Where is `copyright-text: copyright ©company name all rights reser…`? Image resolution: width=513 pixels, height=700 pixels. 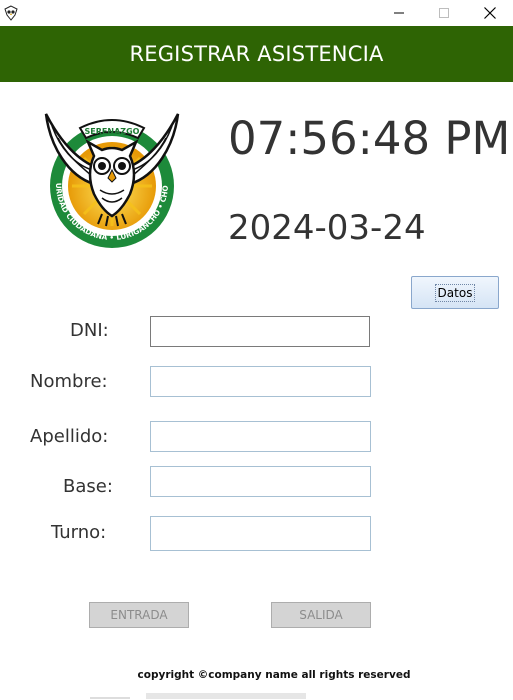 copyright-text: copyright ©company name all rights reser… is located at coordinates (274, 675).